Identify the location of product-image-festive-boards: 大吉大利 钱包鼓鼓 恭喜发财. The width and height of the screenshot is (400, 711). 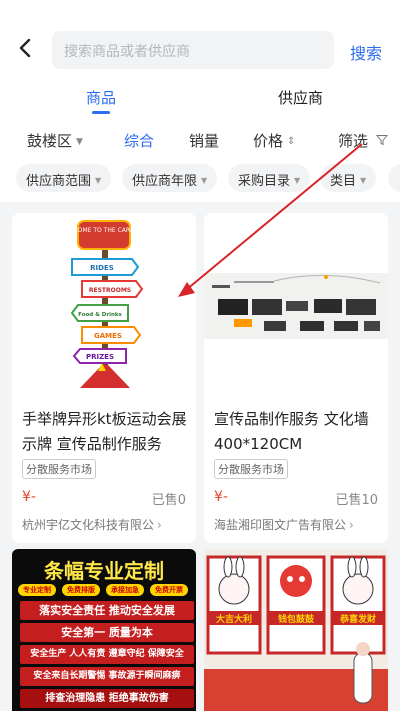
(296, 630).